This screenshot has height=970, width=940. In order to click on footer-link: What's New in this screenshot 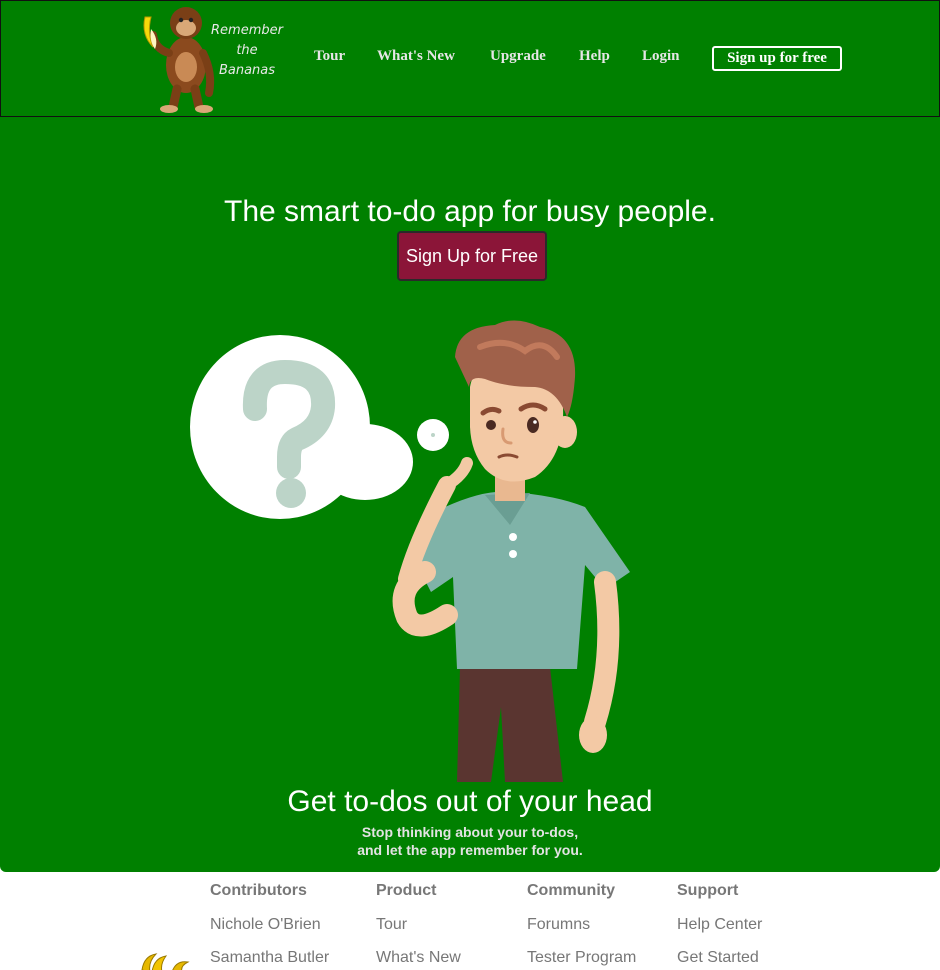, I will do `click(418, 959)`.